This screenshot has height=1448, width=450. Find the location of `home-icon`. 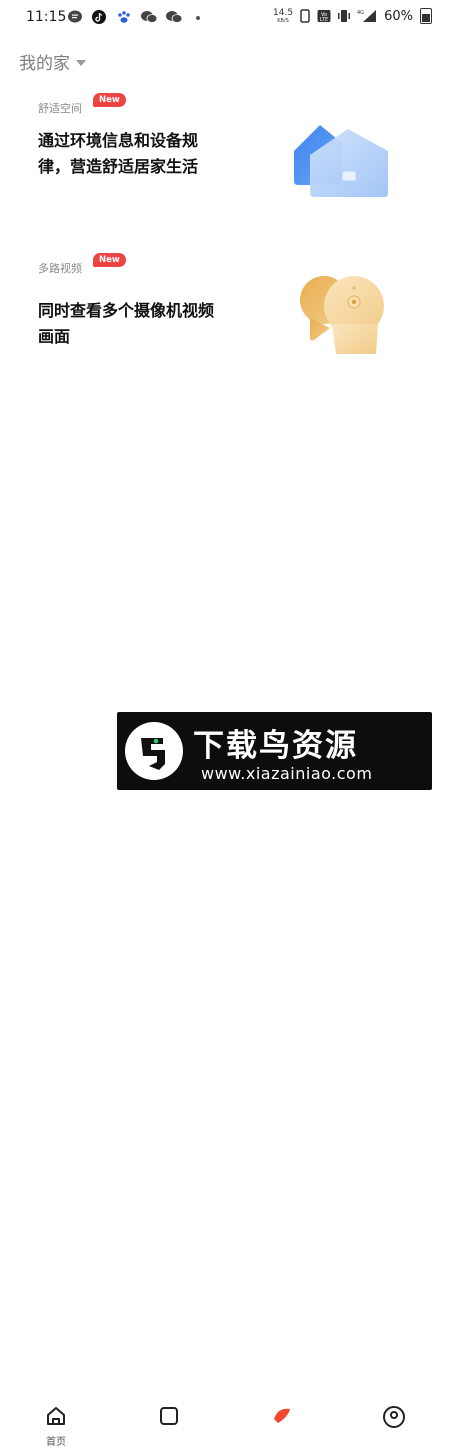

home-icon is located at coordinates (56, 1416).